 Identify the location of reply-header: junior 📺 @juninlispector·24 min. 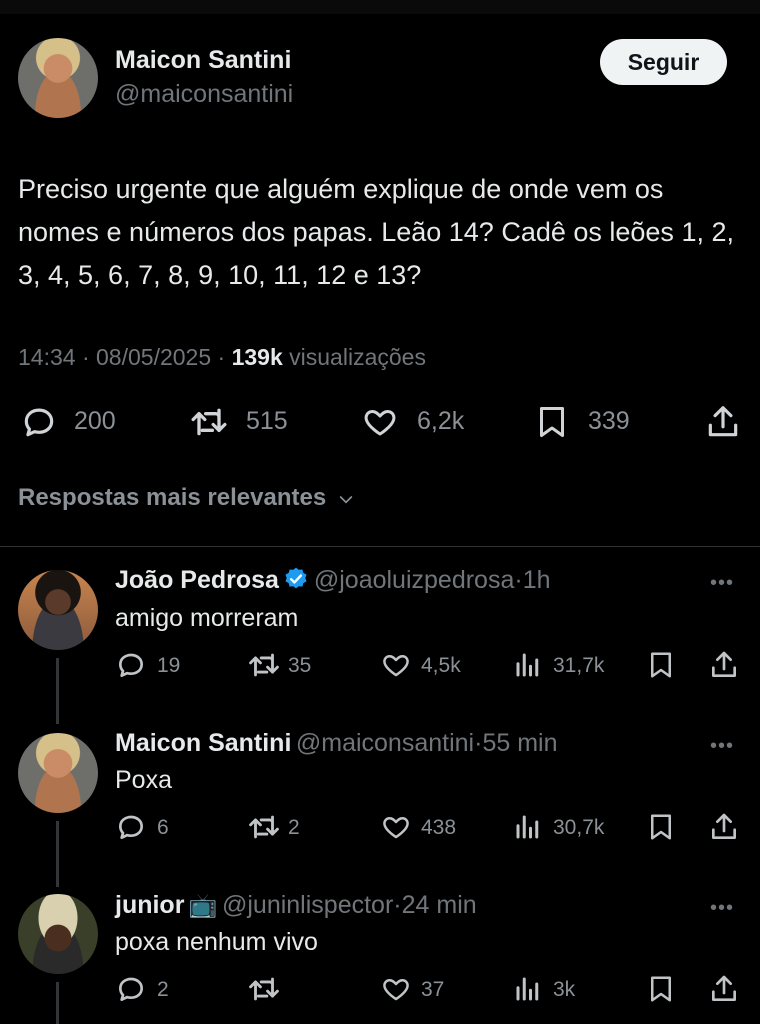
(296, 905).